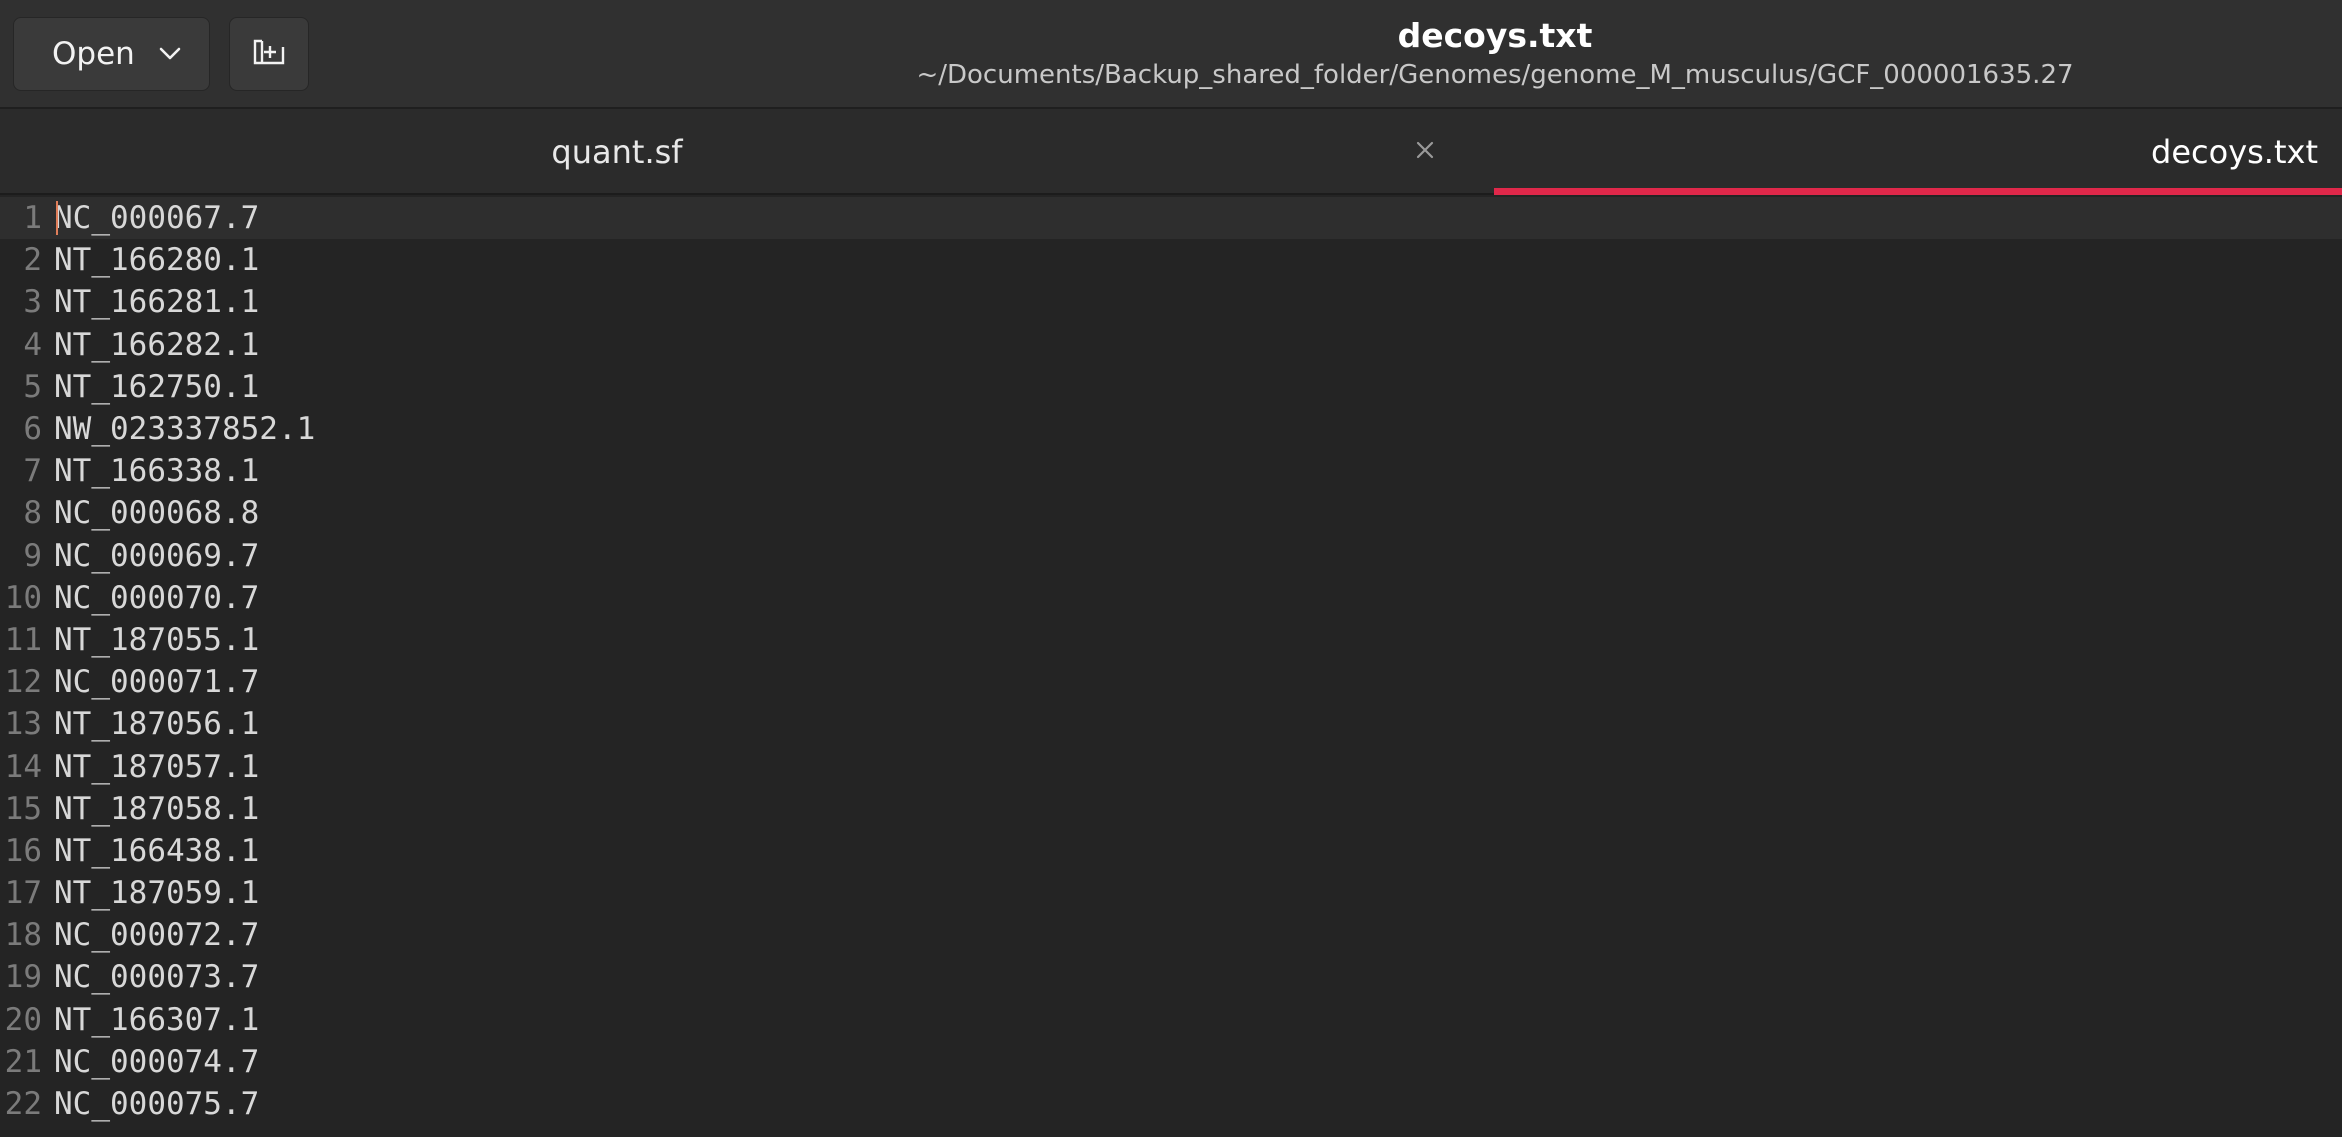 The height and width of the screenshot is (1137, 2342). What do you see at coordinates (23, 766) in the screenshot?
I see `line-number: 14` at bounding box center [23, 766].